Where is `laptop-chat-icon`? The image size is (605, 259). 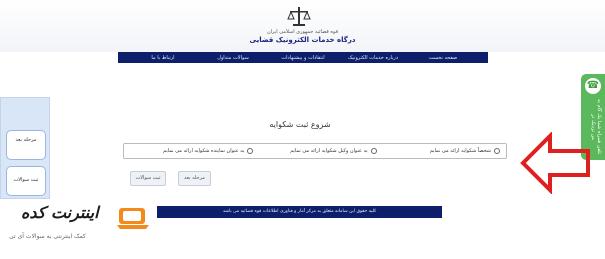
laptop-chat-icon is located at coordinates (133, 218).